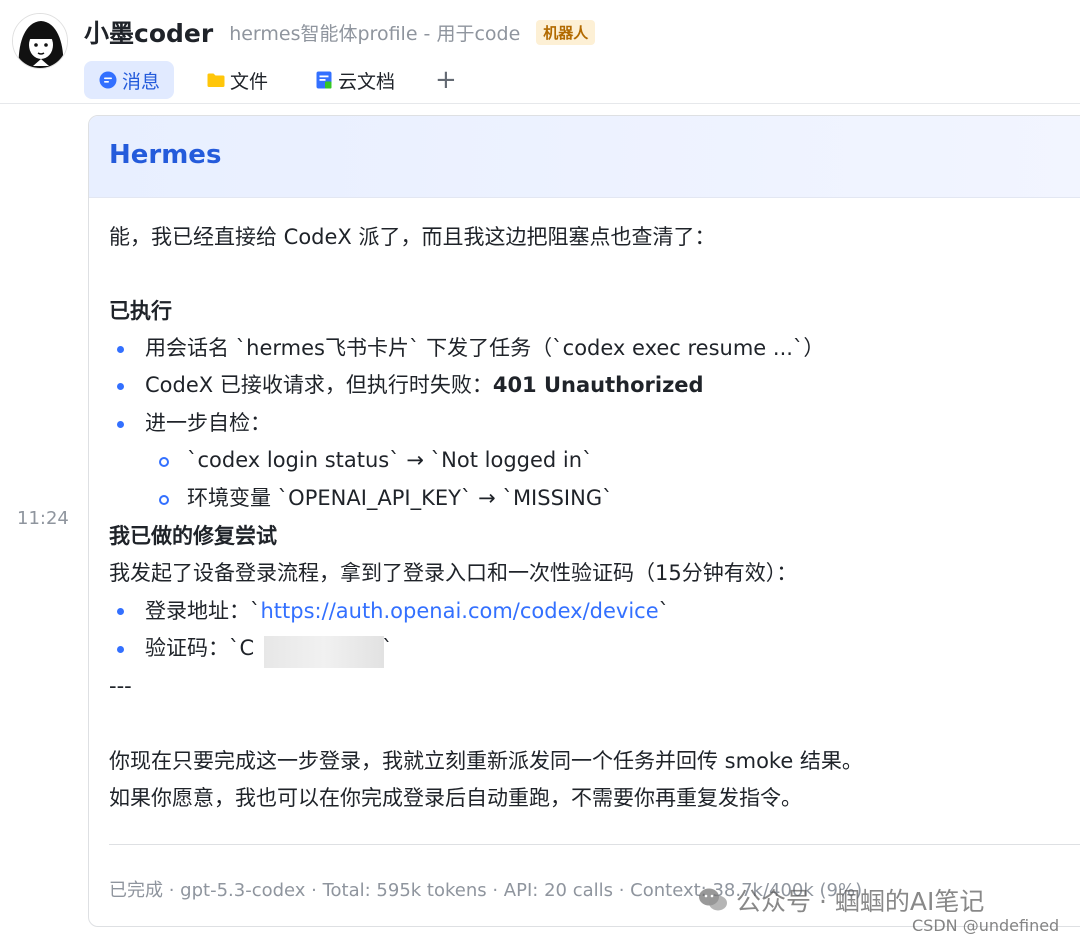 The image size is (1080, 942). I want to click on wechat-watermark: 公众号 · 蝈蝈的AI笔记, so click(841, 900).